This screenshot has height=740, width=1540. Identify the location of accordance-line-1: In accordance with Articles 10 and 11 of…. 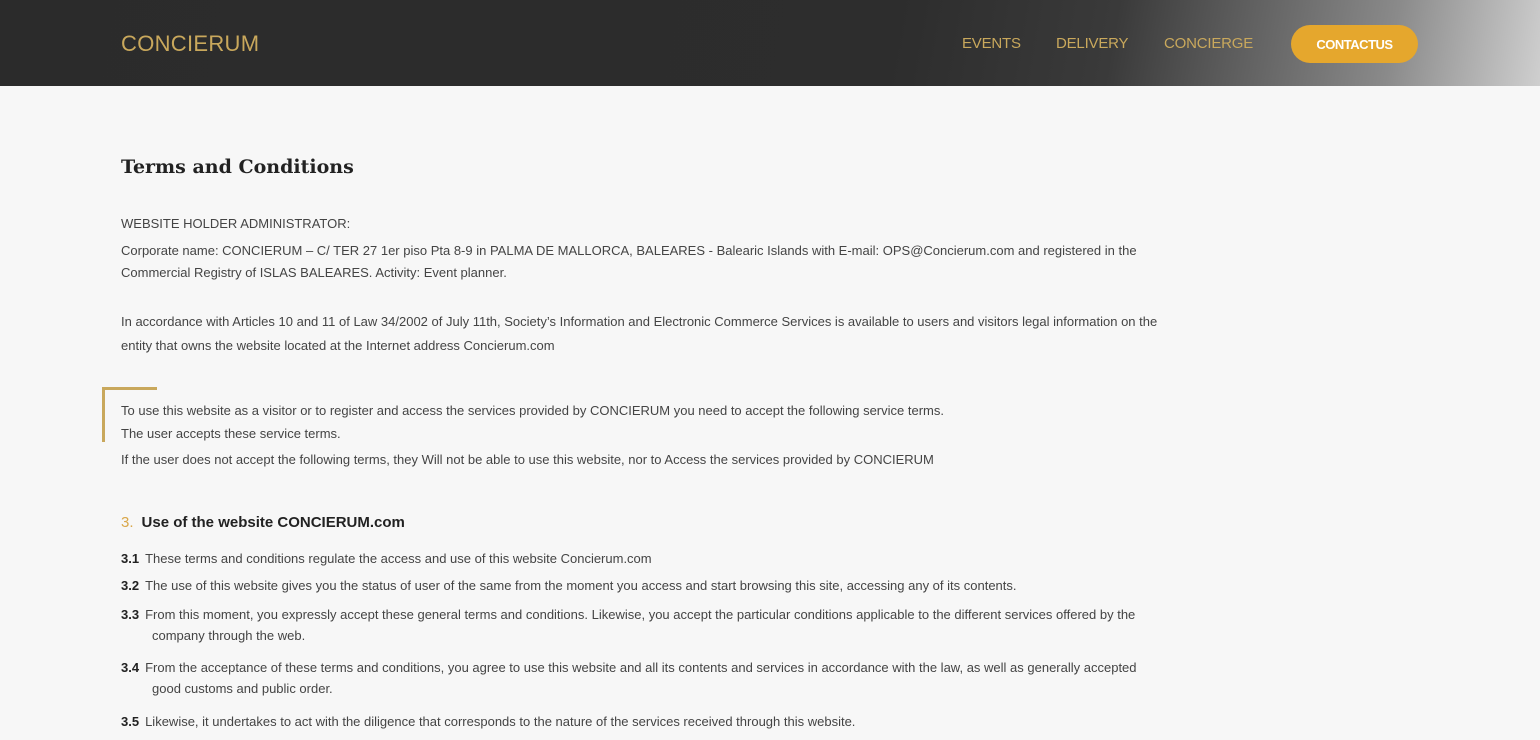
(639, 321).